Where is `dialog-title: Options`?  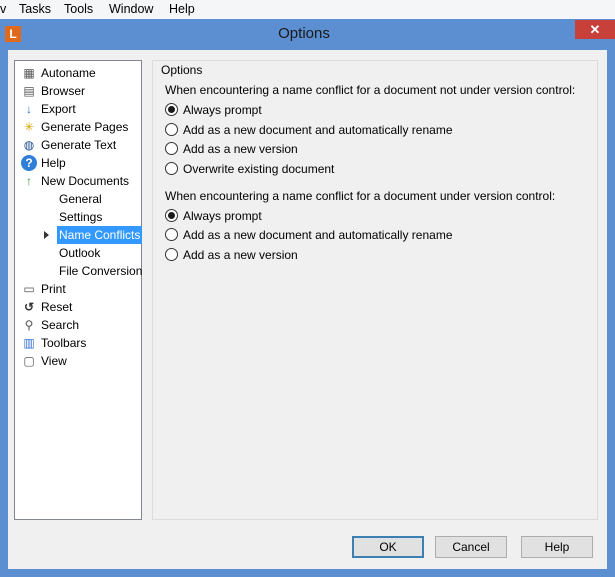
dialog-title: Options is located at coordinates (304, 33).